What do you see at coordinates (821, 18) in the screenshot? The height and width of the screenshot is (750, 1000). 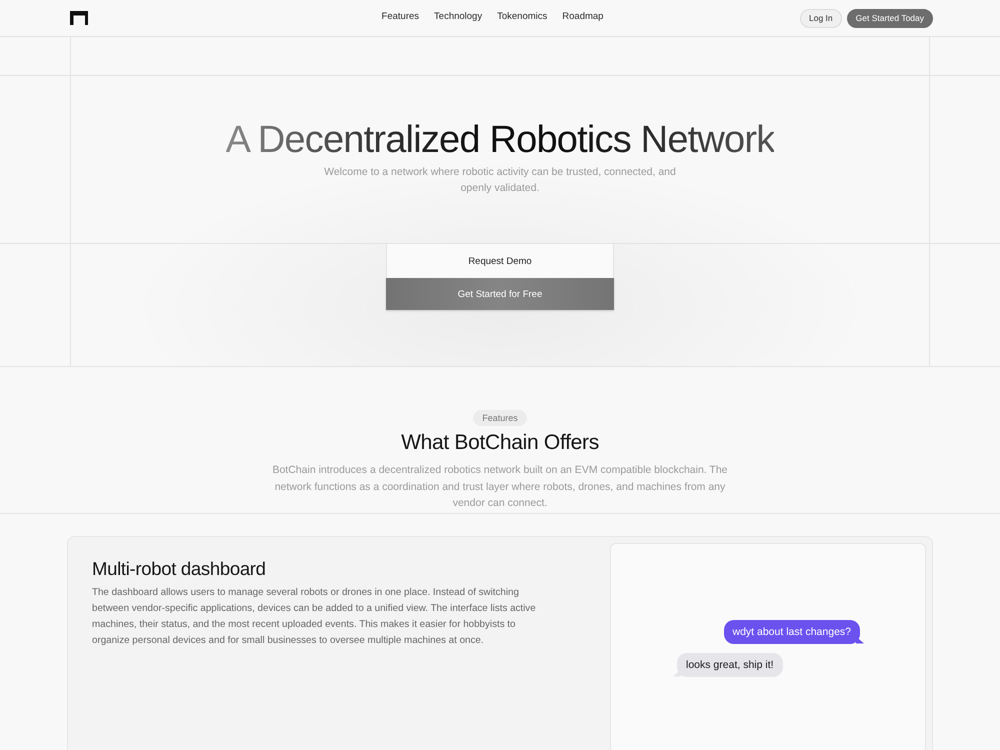 I see `login-button: Log In` at bounding box center [821, 18].